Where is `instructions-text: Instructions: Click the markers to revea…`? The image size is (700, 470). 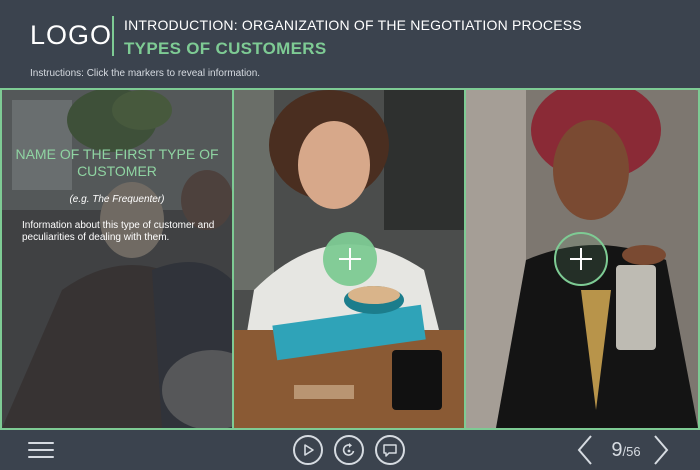
instructions-text: Instructions: Click the markers to revea… is located at coordinates (145, 73).